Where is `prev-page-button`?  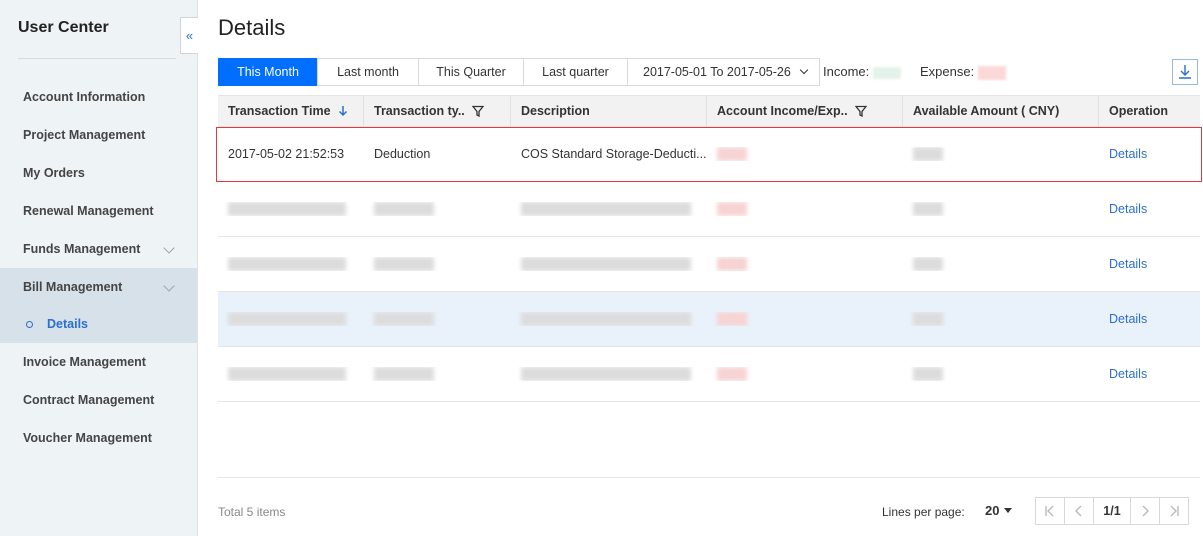
prev-page-button is located at coordinates (1079, 511).